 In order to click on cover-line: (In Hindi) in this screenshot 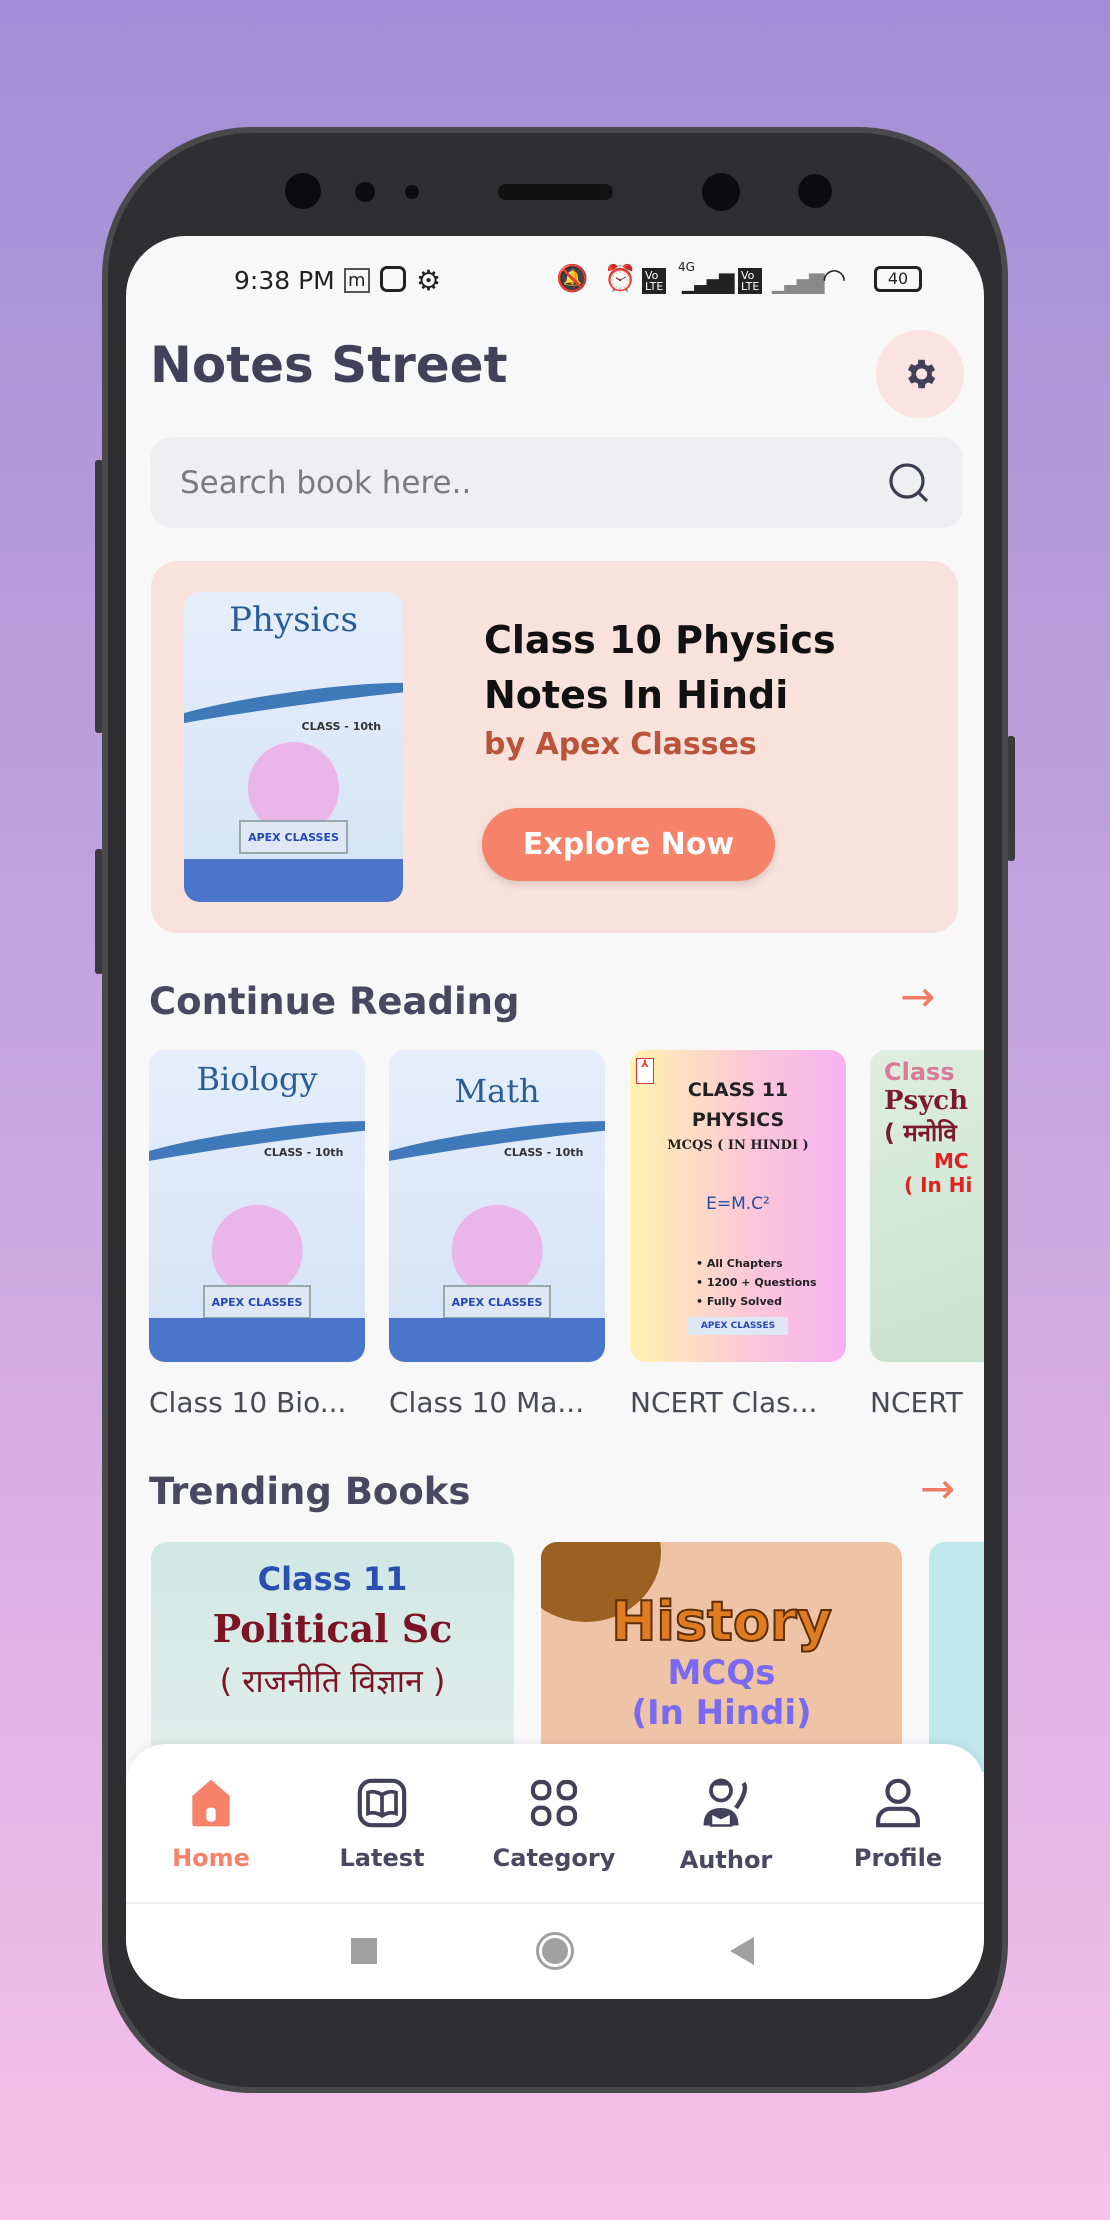, I will do `click(721, 1713)`.